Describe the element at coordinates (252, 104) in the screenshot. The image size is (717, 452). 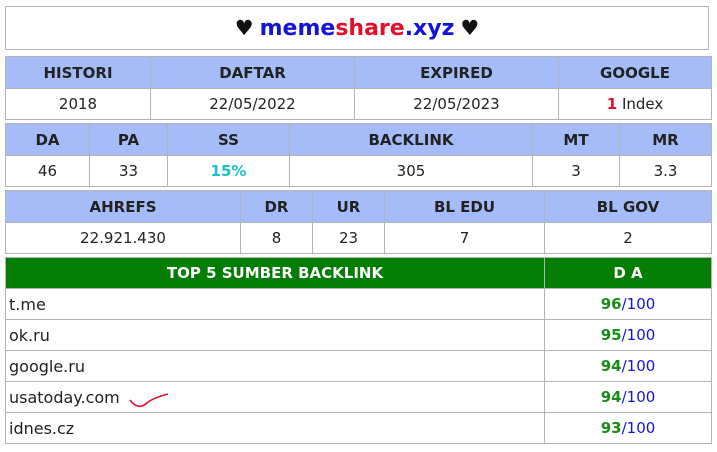
I see `daftar-value: 22/05/2022` at that location.